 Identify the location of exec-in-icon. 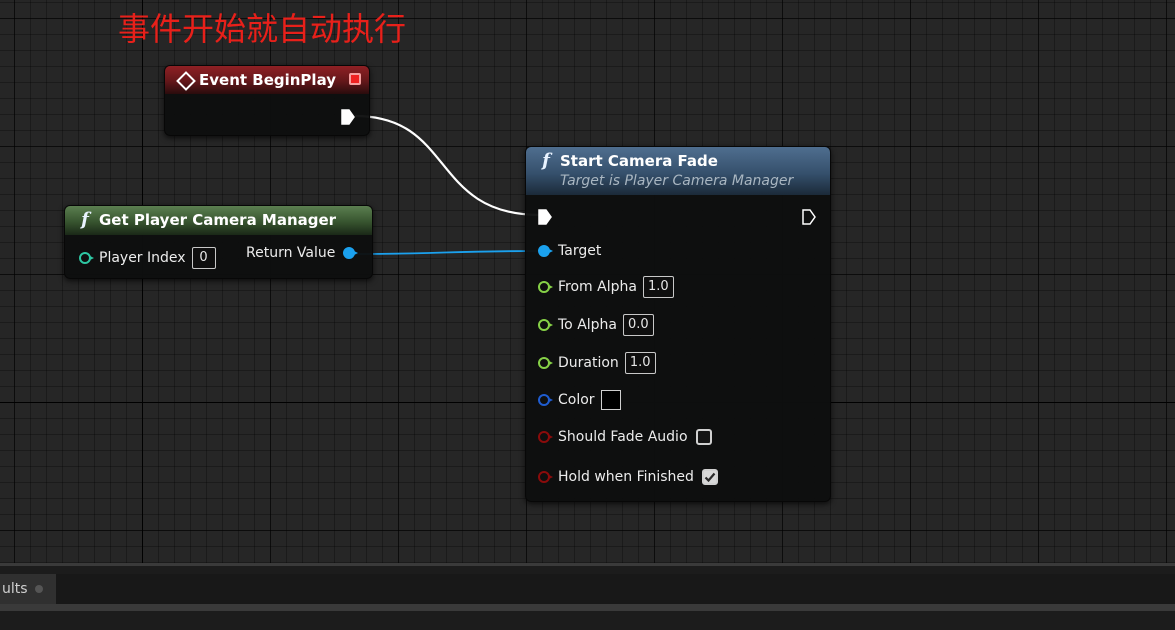
(545, 217).